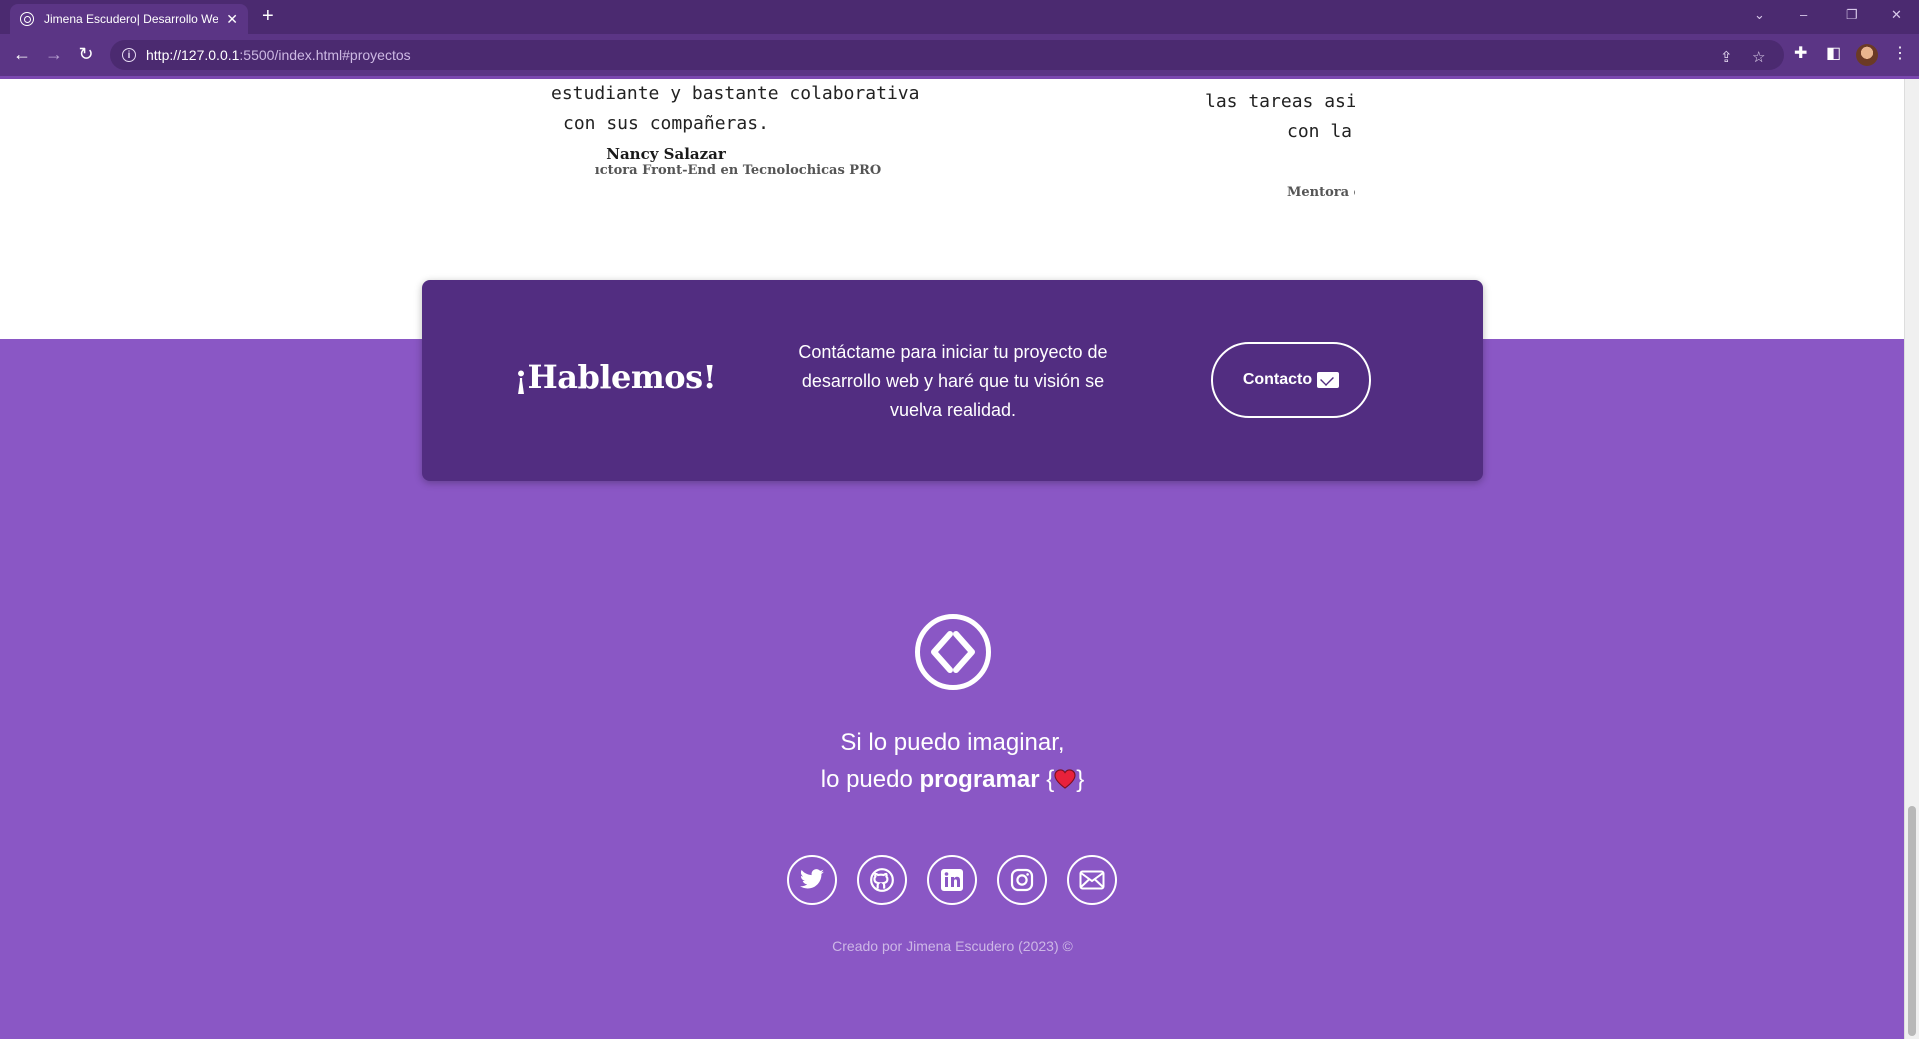  I want to click on testimonial-author: Nancy Salazar, so click(666, 154).